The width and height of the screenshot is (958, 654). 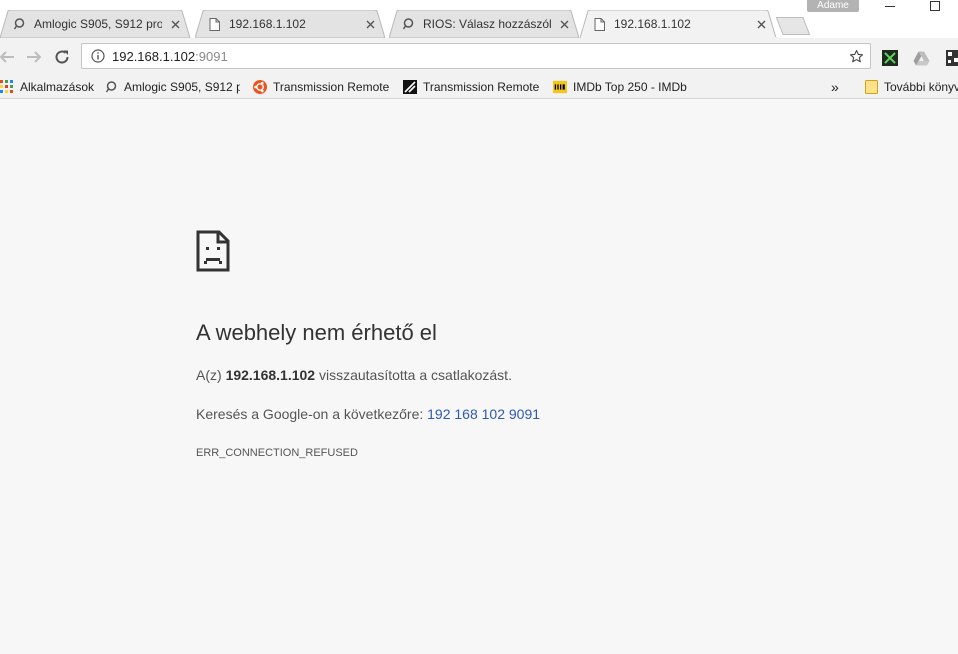 I want to click on minimize-icon, so click(x=890, y=6).